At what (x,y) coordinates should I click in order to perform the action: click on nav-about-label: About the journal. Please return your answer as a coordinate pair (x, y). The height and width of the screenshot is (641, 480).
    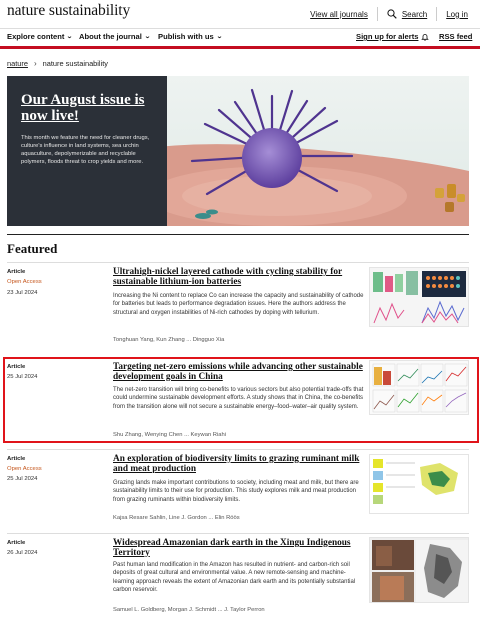
    Looking at the image, I should click on (110, 36).